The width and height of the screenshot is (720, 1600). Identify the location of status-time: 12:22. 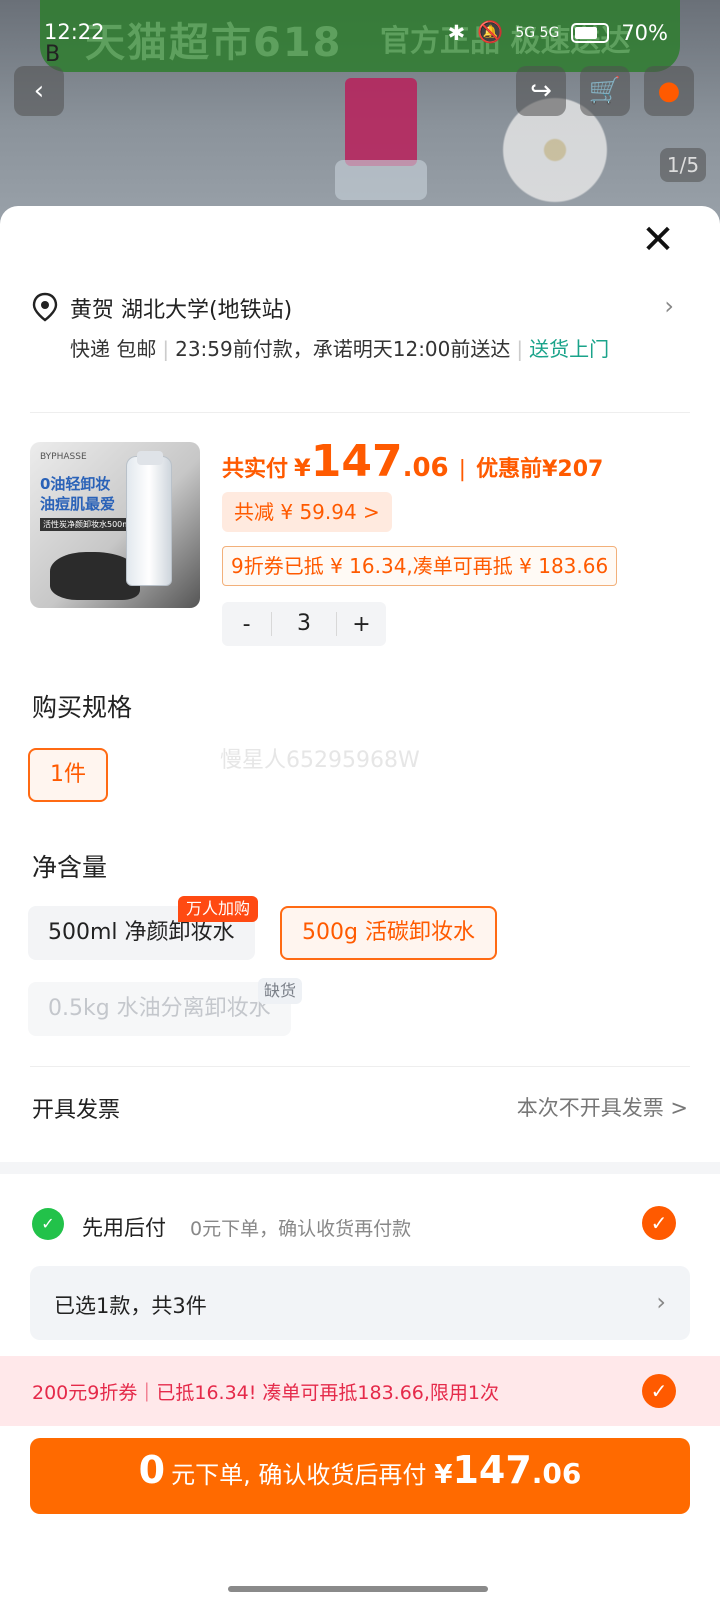
(74, 32).